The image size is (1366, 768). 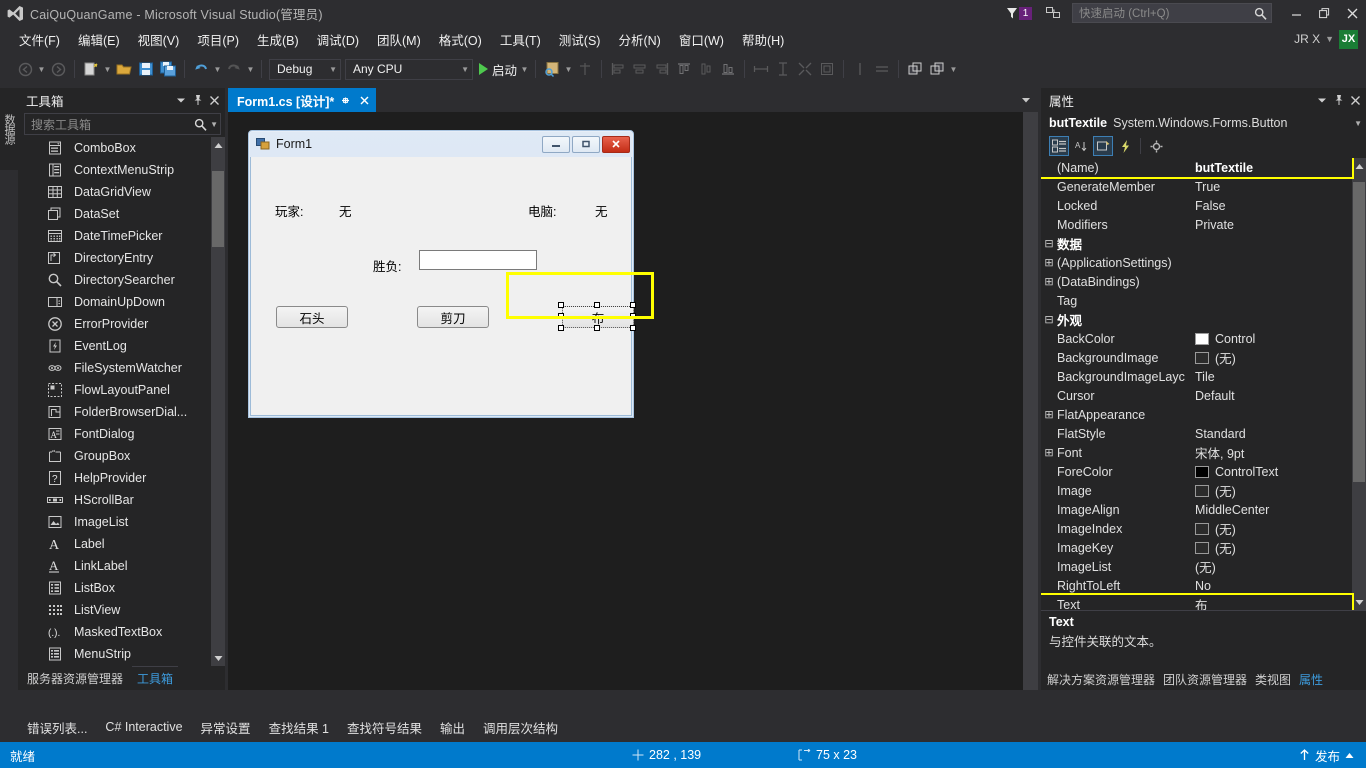 I want to click on toolbox-item: ContextMenuStrip, so click(x=117, y=170).